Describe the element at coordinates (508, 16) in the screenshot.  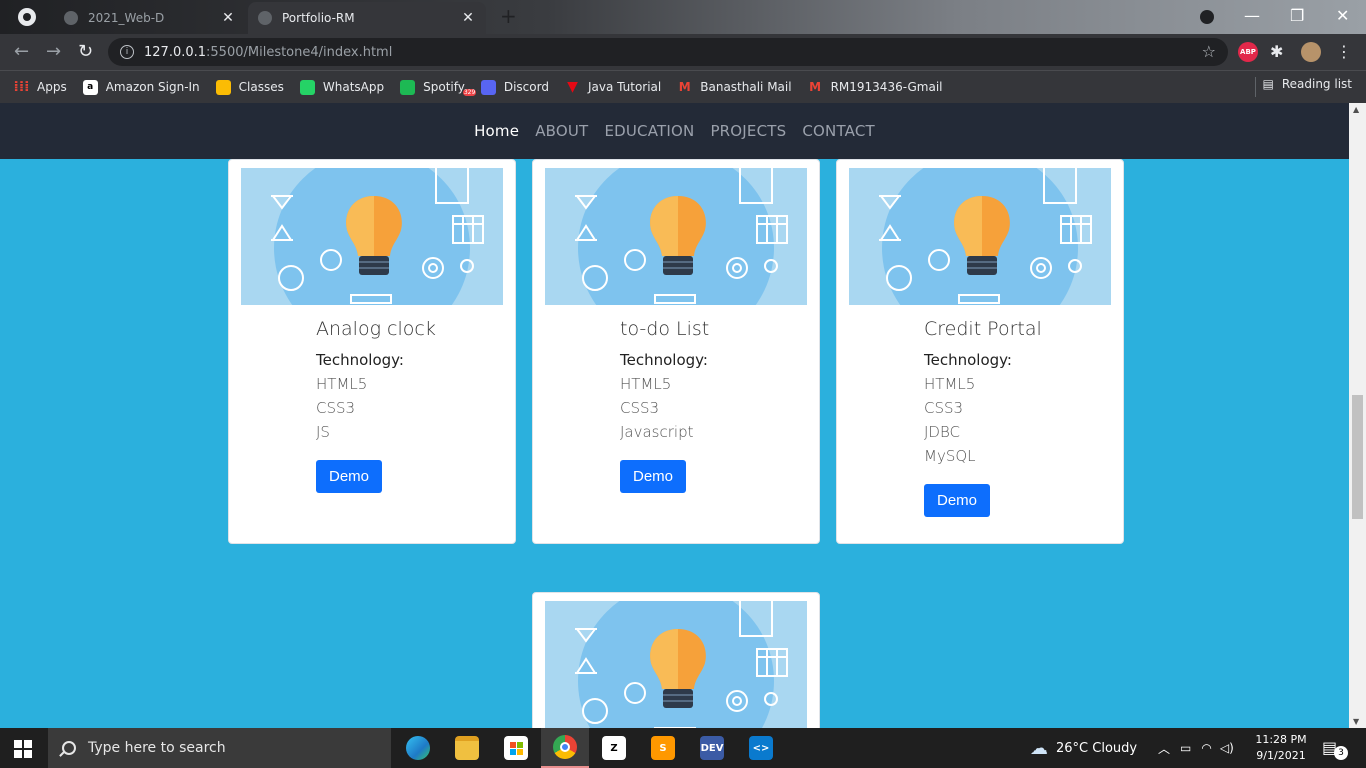
I see `new-tab-icon: +` at that location.